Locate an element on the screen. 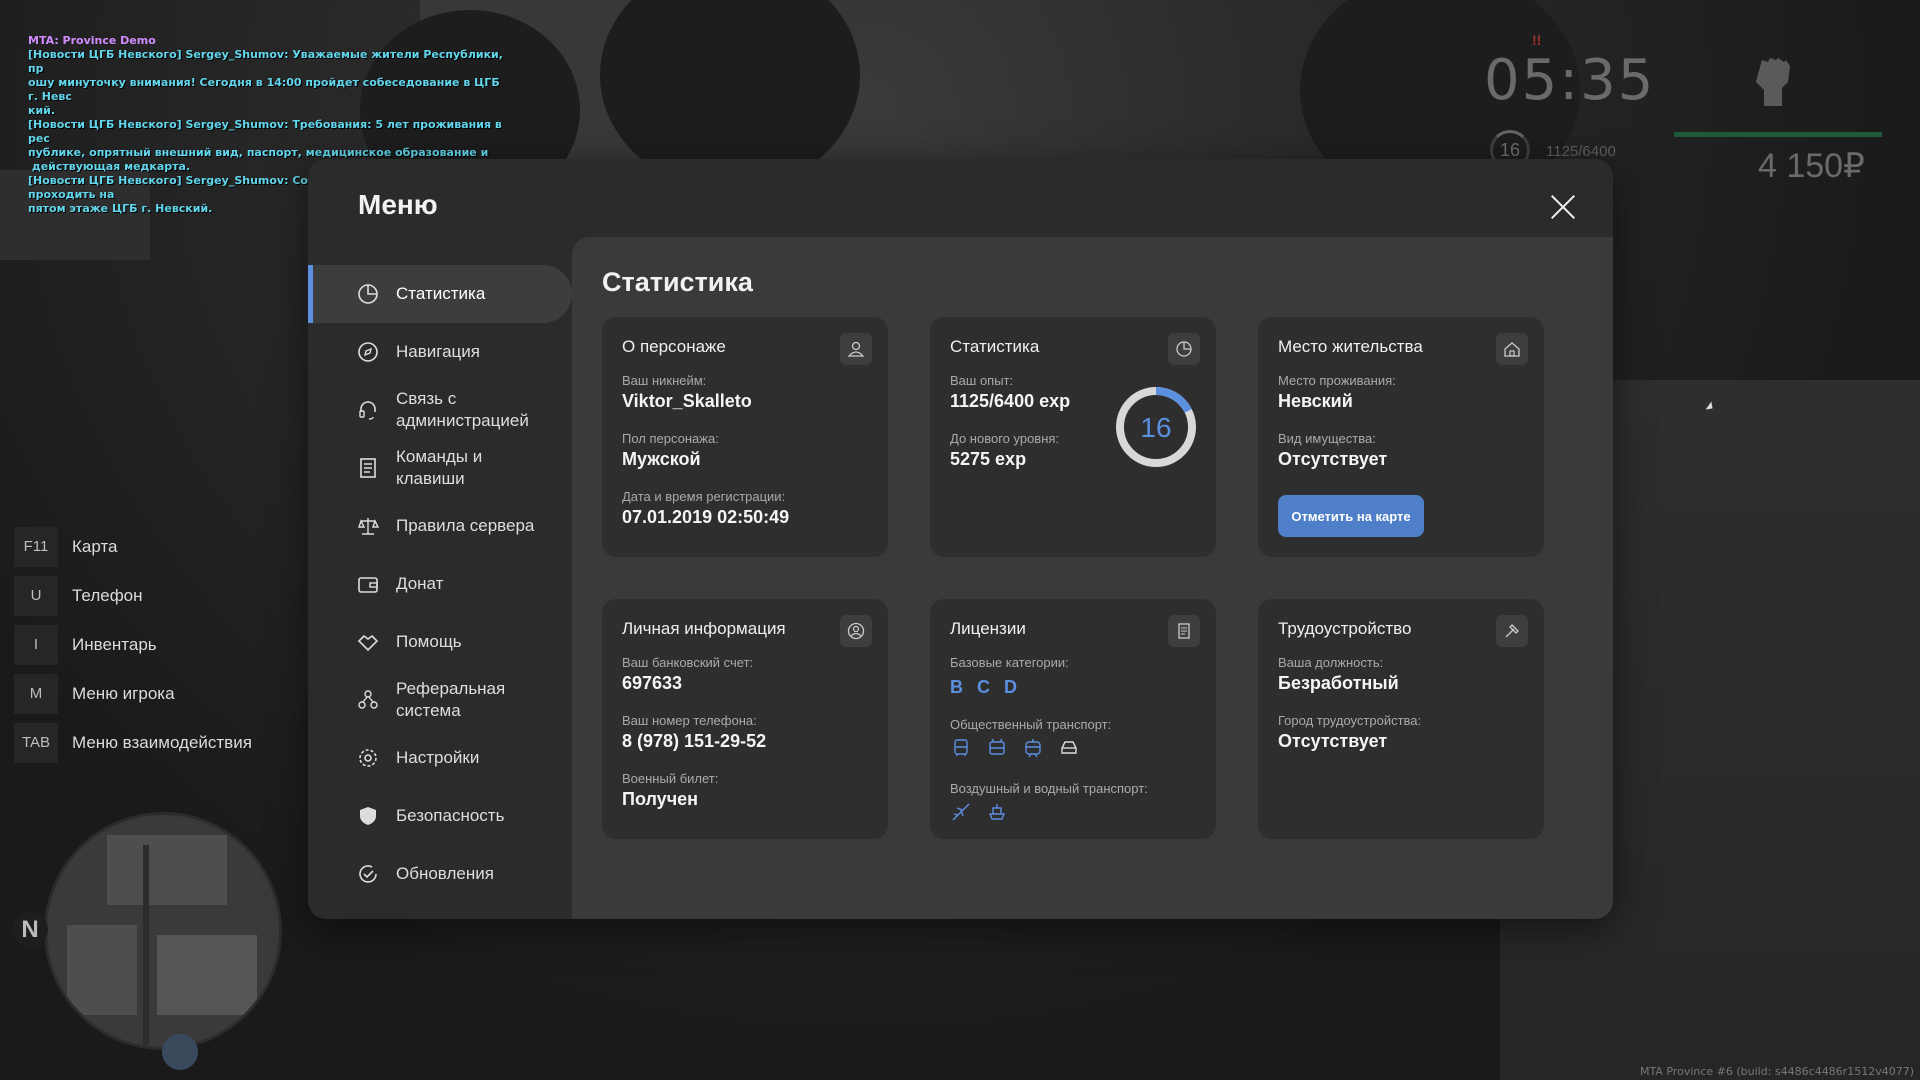 The width and height of the screenshot is (1920, 1080). hotkey-phone: U Телефон is located at coordinates (133, 595).